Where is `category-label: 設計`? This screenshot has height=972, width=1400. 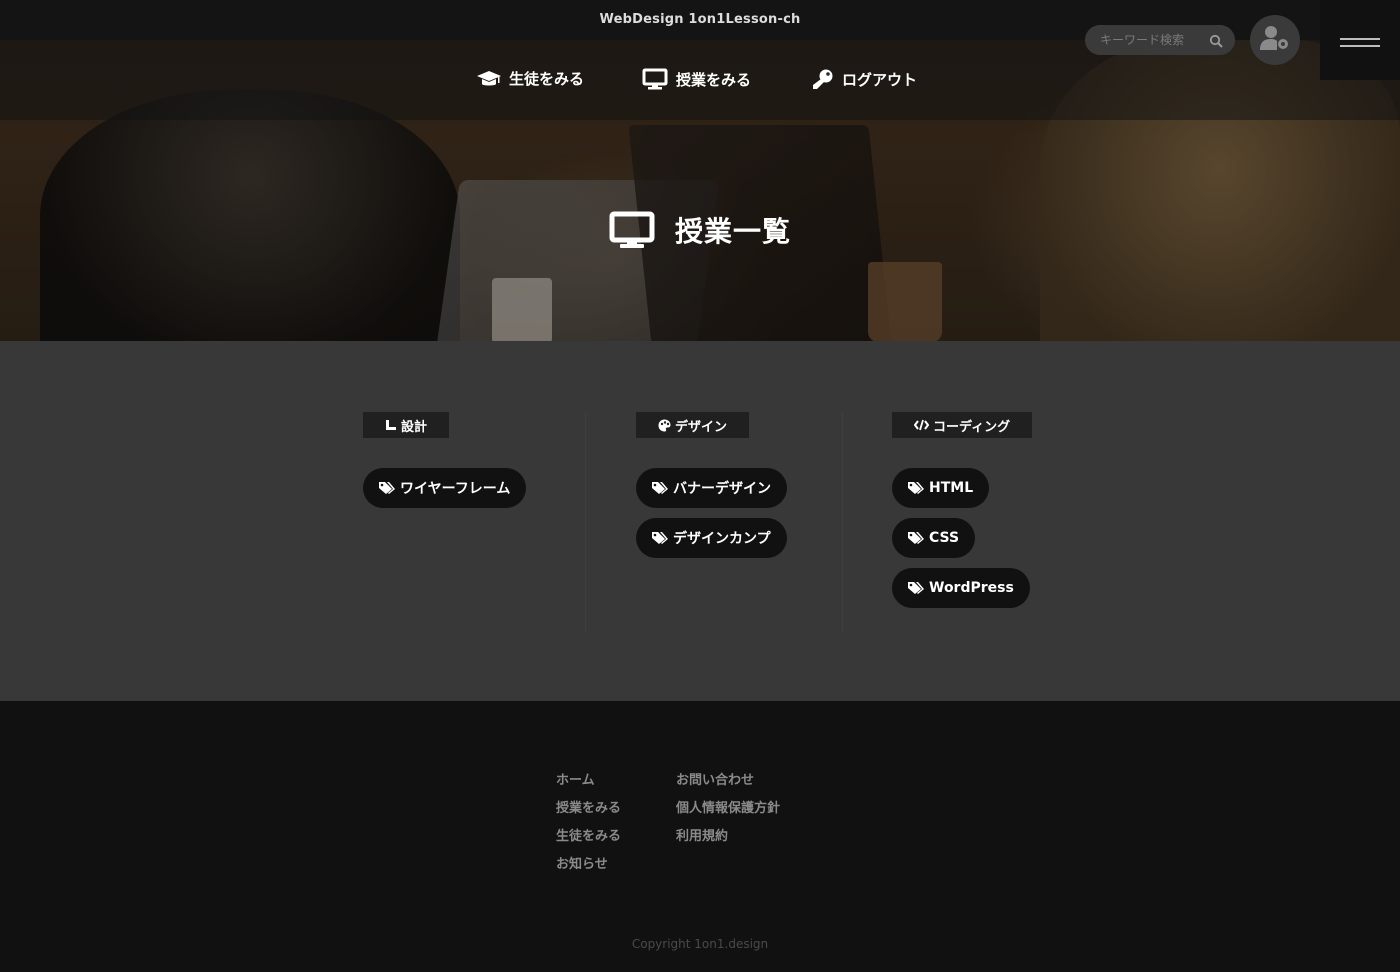 category-label: 設計 is located at coordinates (406, 425).